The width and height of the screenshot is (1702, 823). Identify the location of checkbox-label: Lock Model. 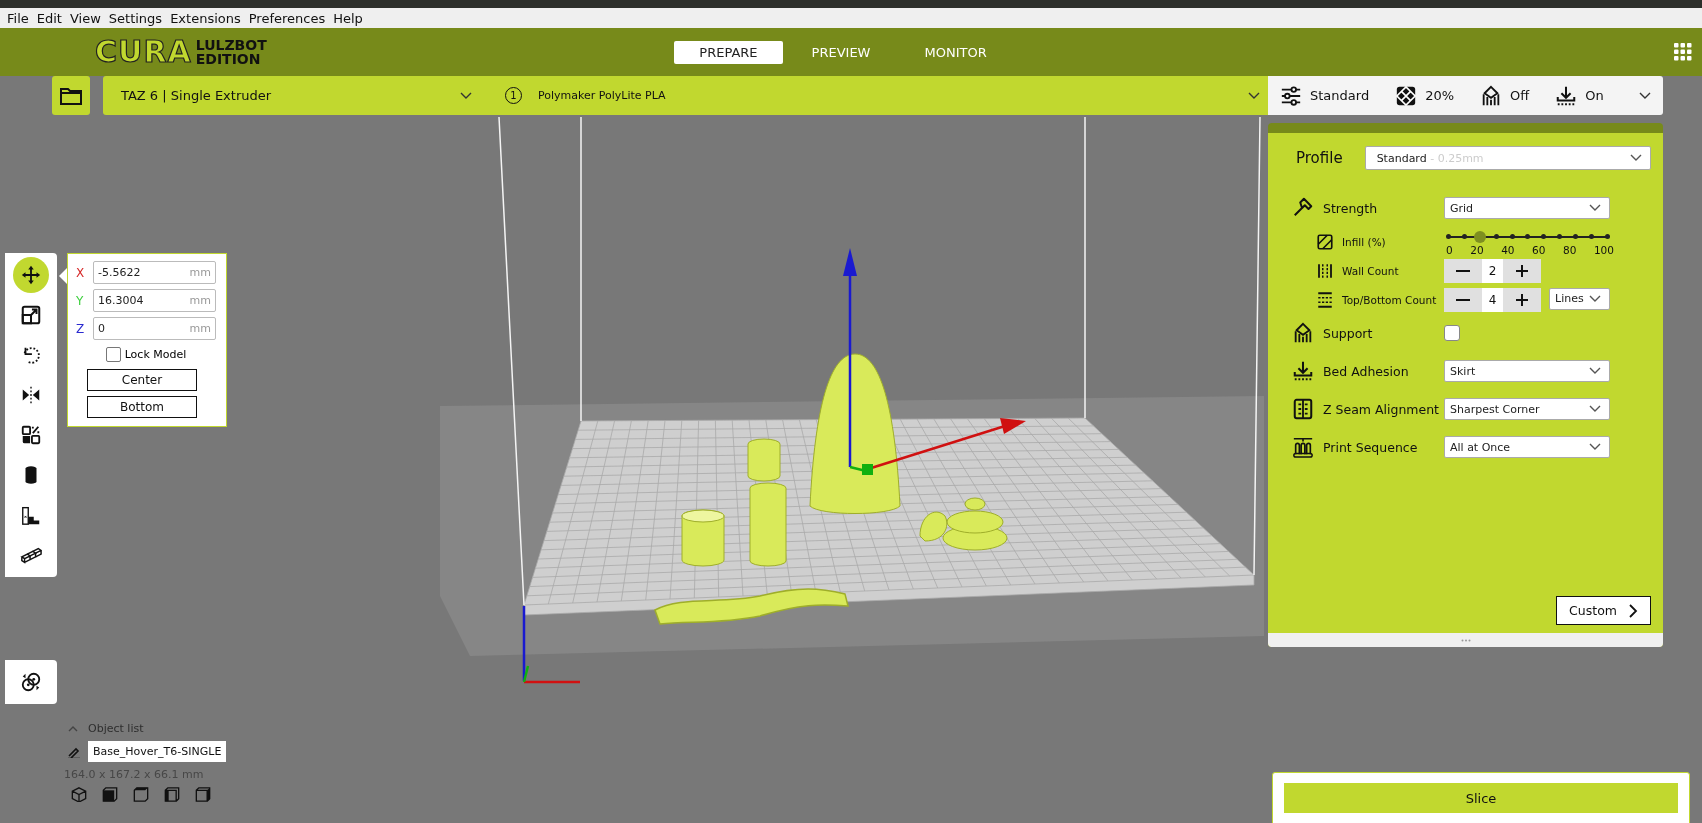
(155, 354).